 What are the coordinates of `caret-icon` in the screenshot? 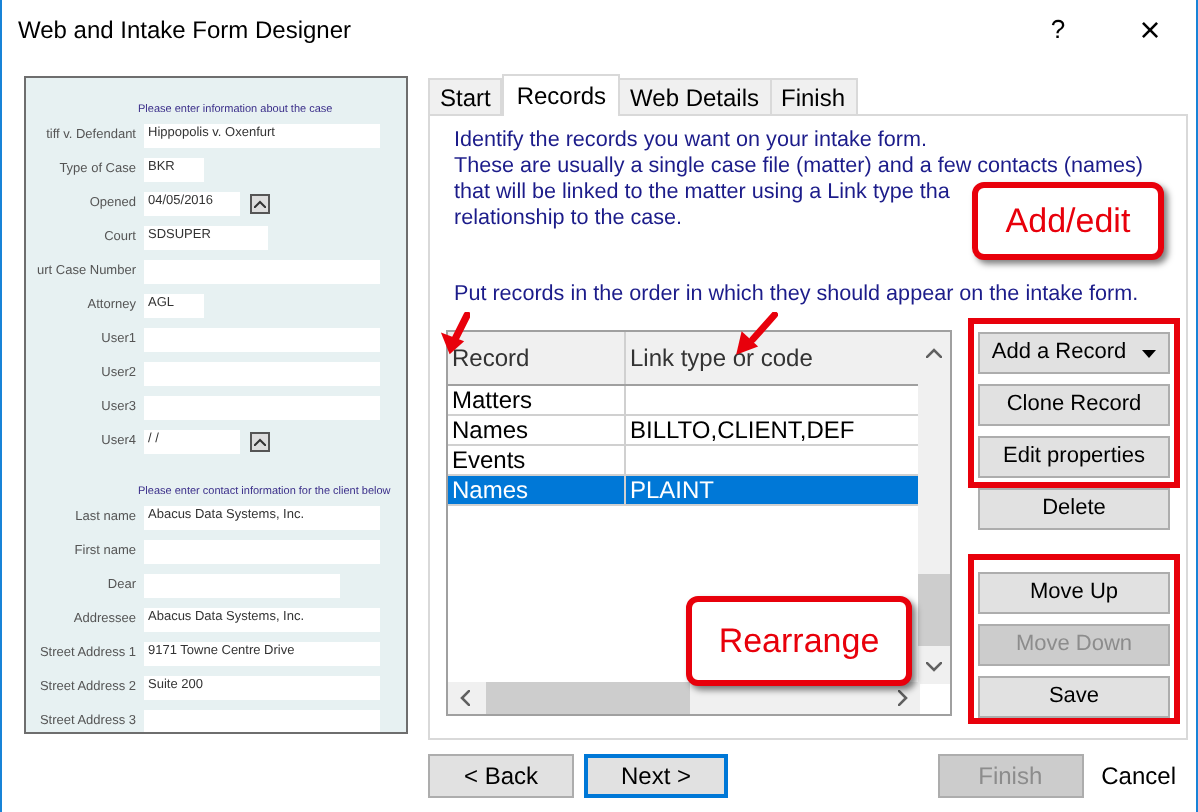 It's located at (1149, 353).